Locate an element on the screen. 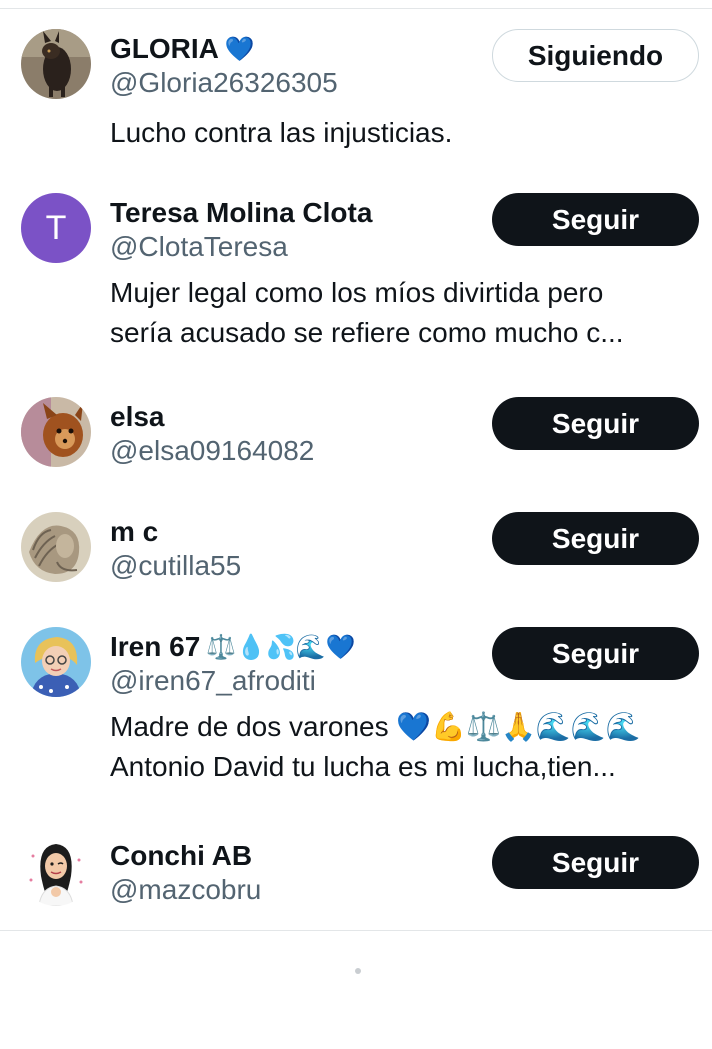 This screenshot has width=712, height=1049. user-handle: @iren67_afroditi is located at coordinates (213, 680).